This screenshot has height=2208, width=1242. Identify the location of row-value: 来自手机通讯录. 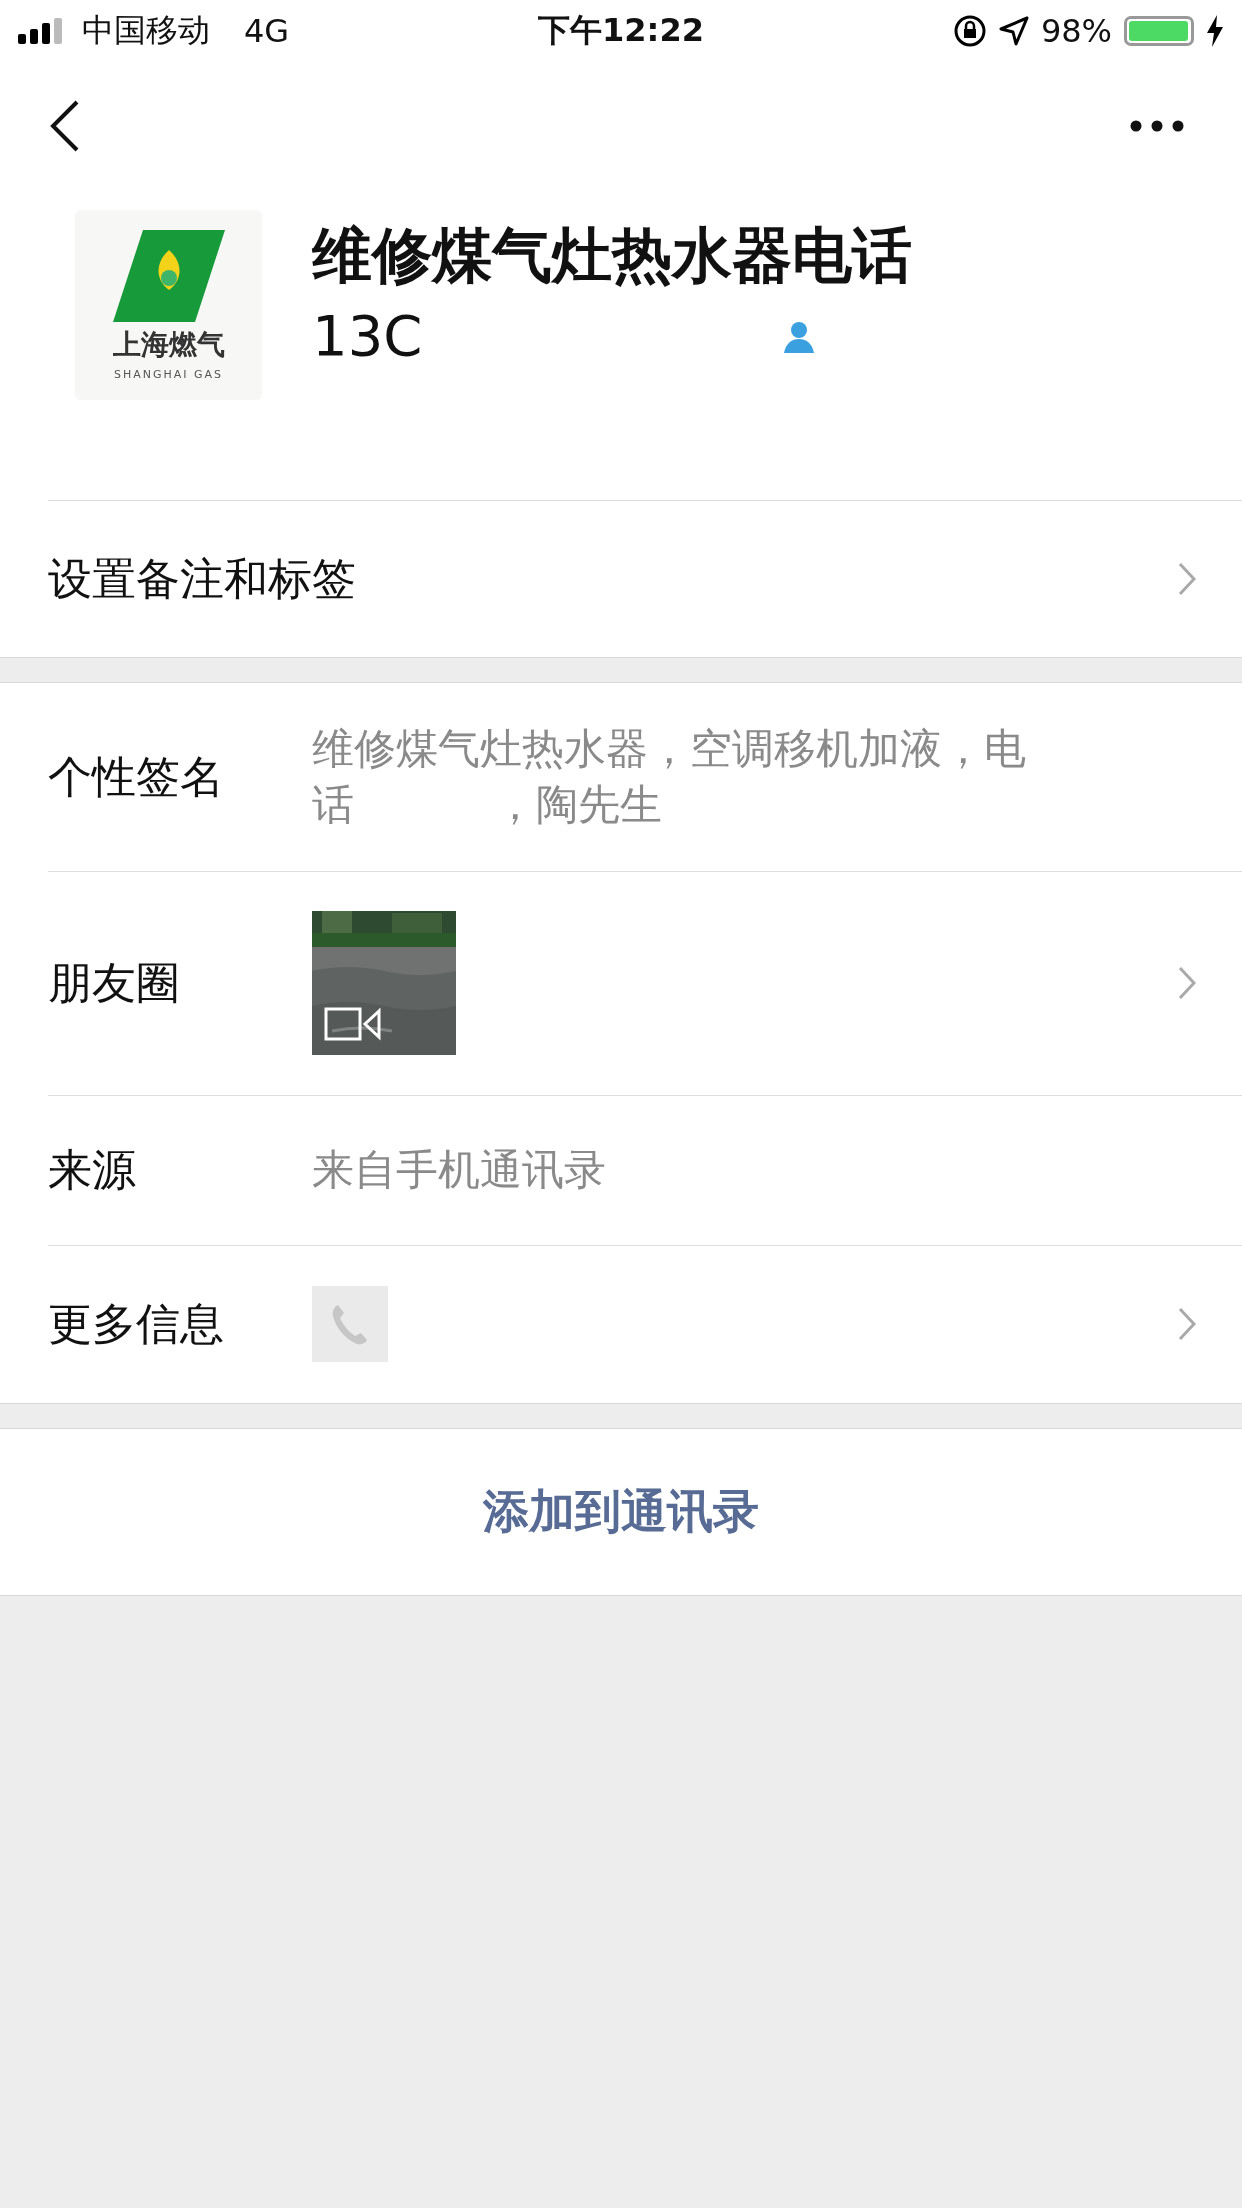
(459, 1170).